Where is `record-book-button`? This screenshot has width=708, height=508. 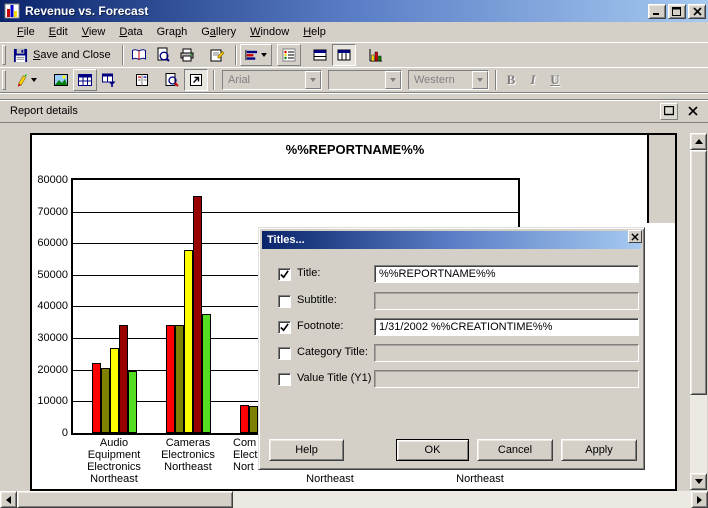
record-book-button is located at coordinates (142, 80).